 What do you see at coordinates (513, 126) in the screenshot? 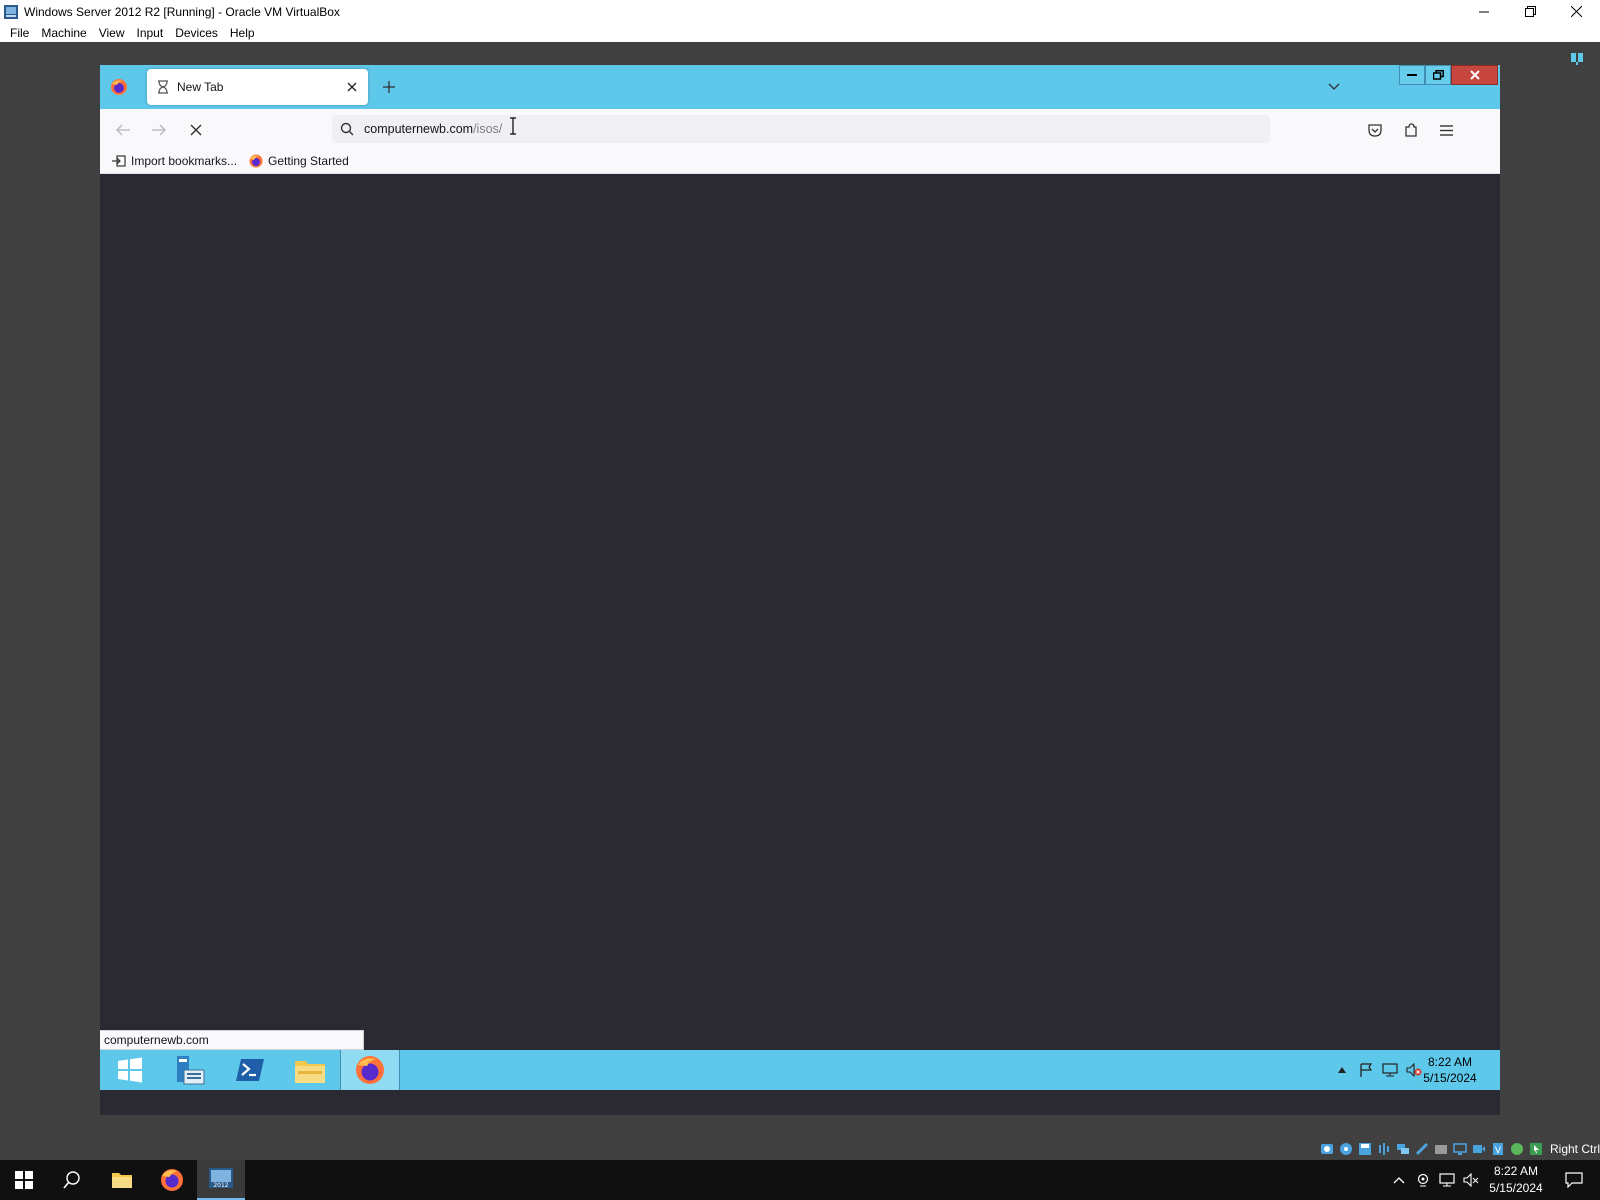
I see `text-cursor-icon` at bounding box center [513, 126].